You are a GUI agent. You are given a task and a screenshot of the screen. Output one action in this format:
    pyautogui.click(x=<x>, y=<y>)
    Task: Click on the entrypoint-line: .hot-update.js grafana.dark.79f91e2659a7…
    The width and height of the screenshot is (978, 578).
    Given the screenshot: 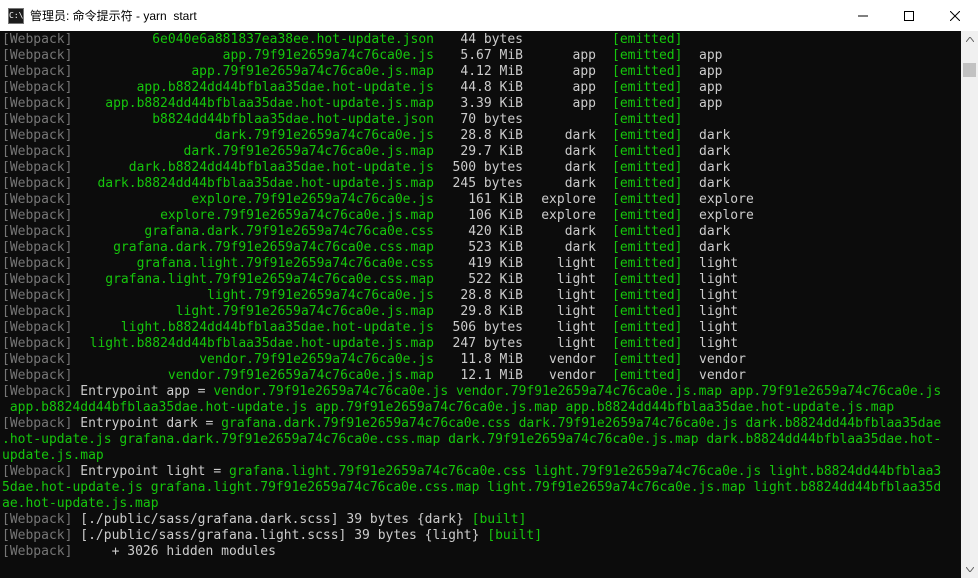 What is the action you would take?
    pyautogui.click(x=481, y=440)
    